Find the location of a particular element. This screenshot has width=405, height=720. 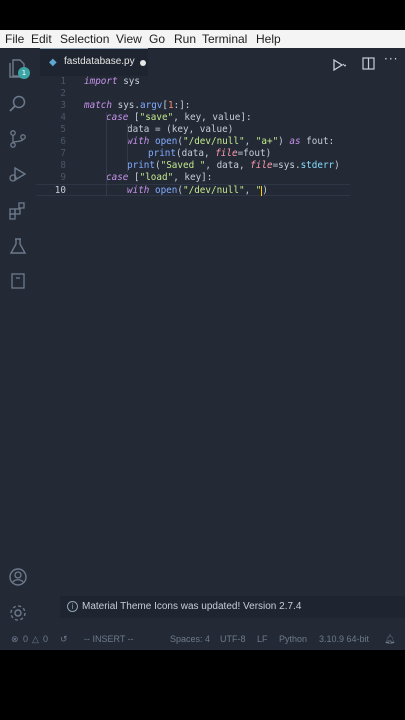

current-line-highlight: 10 with open("/dev/null", ") is located at coordinates (193, 190).